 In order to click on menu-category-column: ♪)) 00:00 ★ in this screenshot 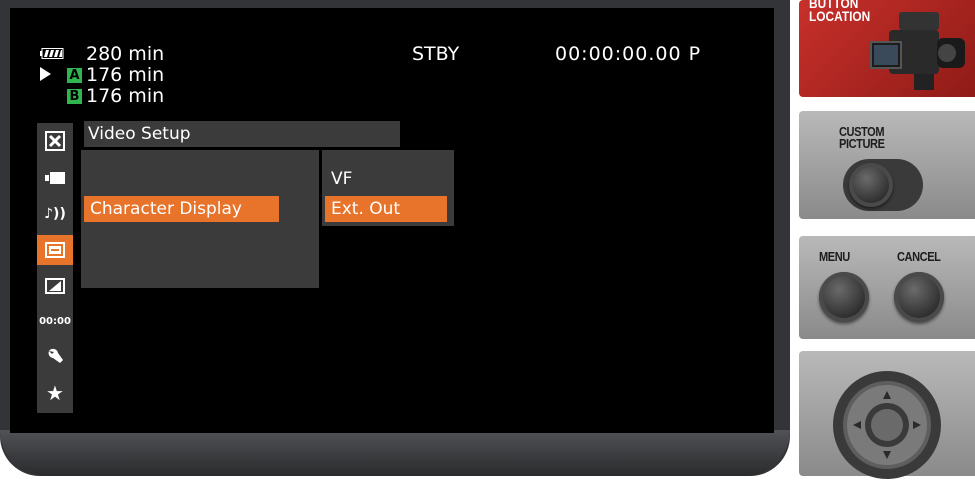, I will do `click(55, 268)`.